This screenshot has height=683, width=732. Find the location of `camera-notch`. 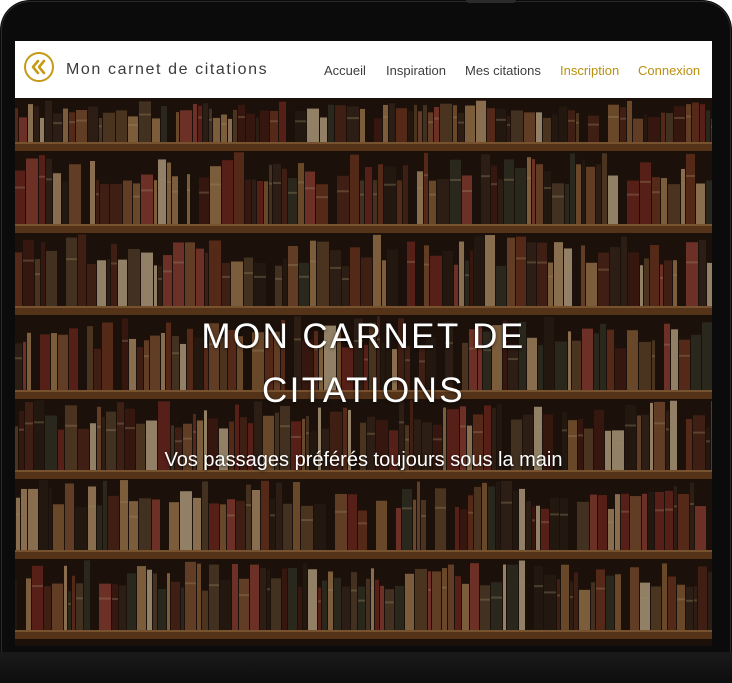

camera-notch is located at coordinates (491, 1).